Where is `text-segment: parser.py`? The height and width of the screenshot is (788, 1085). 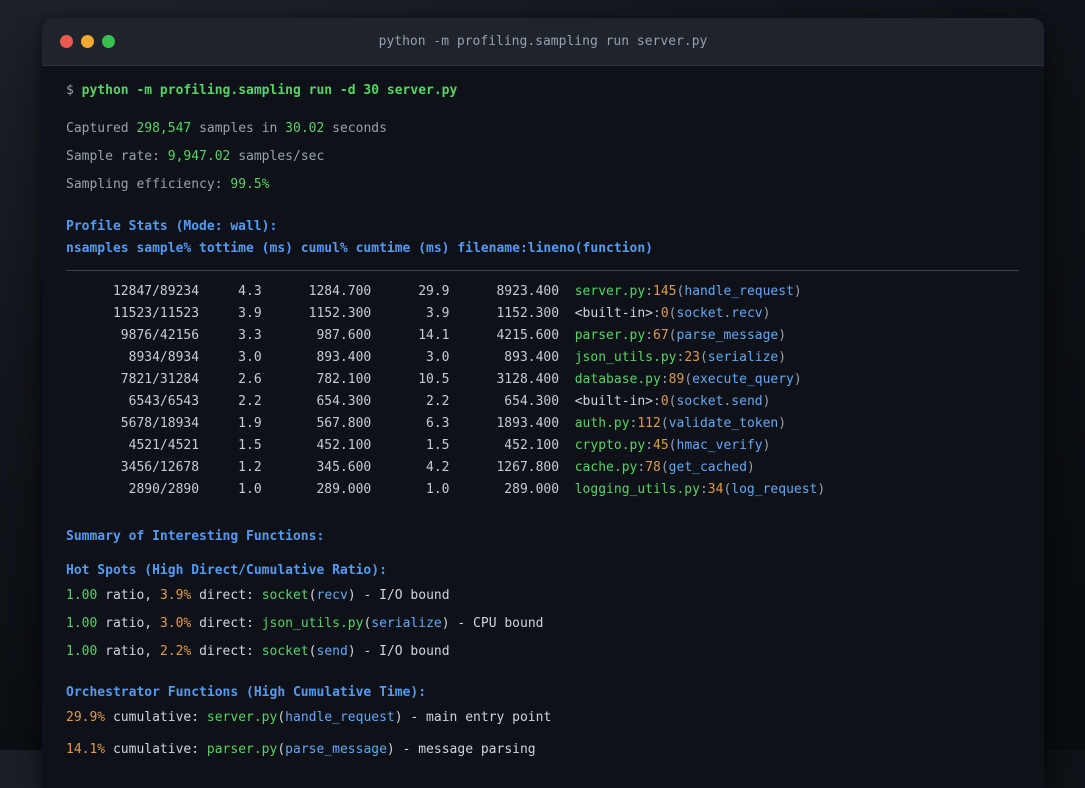
text-segment: parser.py is located at coordinates (610, 335).